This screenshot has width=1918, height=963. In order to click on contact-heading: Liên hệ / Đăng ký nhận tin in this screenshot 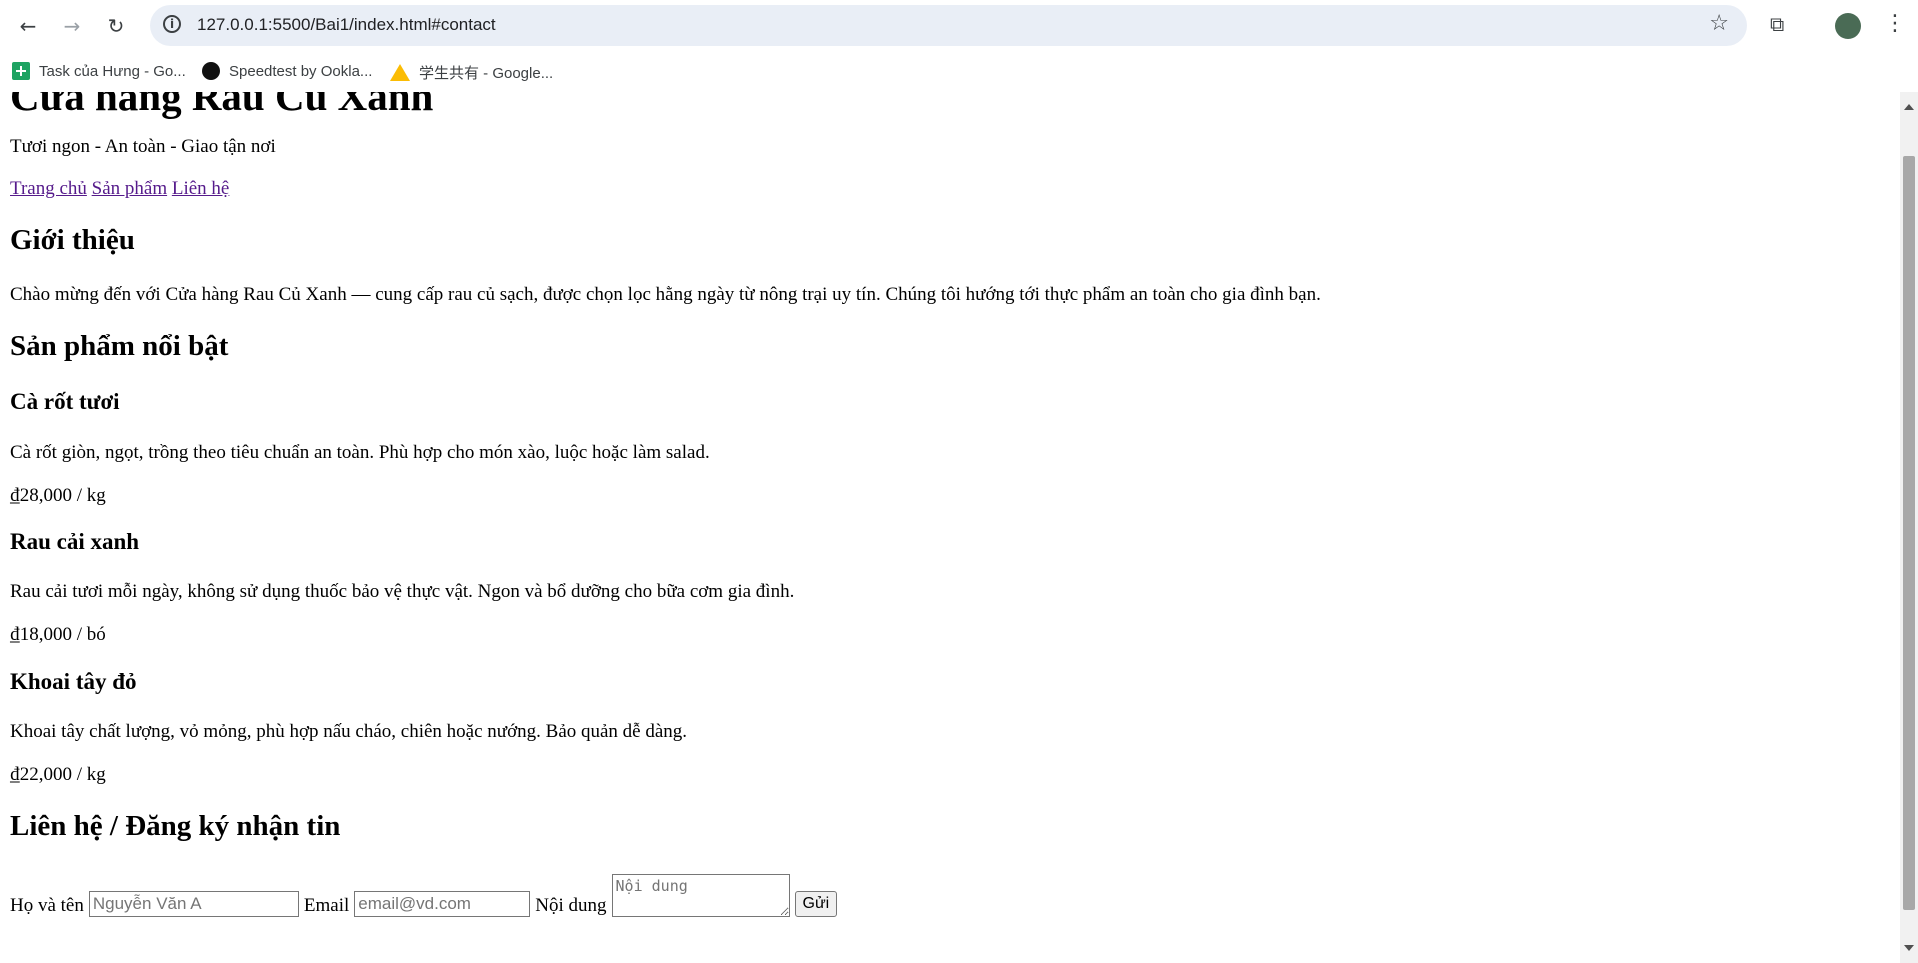, I will do `click(175, 826)`.